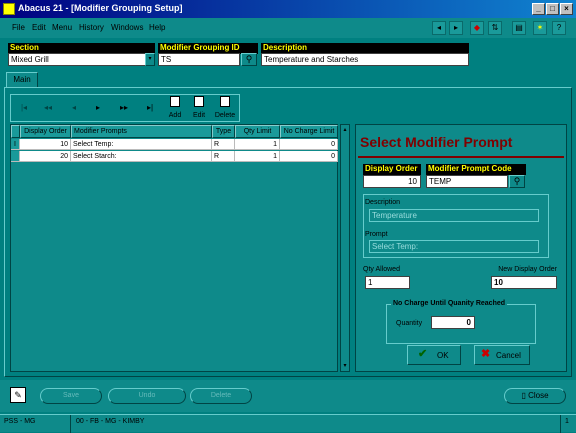 Image resolution: width=576 pixels, height=433 pixels. Describe the element at coordinates (434, 355) in the screenshot. I see `ok-button` at that location.